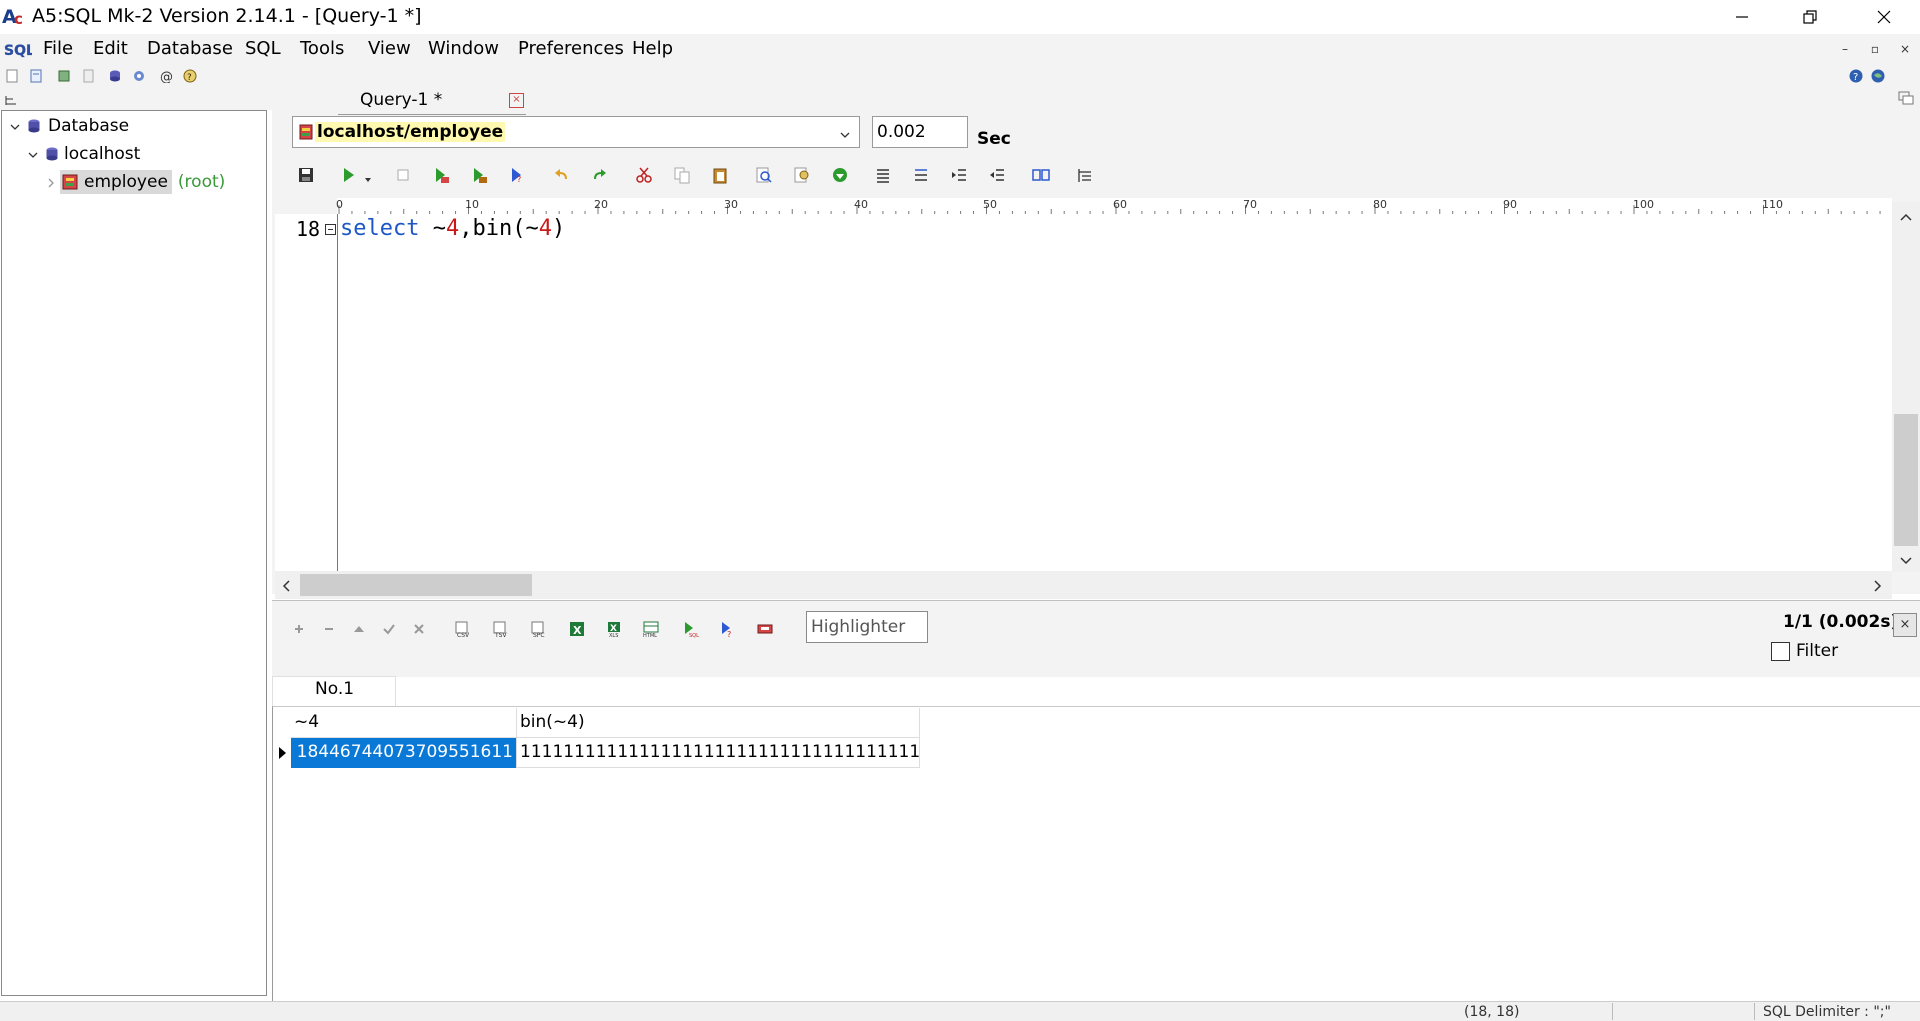 Image resolution: width=1920 pixels, height=1021 pixels. Describe the element at coordinates (1810, 17) in the screenshot. I see `restore-button` at that location.